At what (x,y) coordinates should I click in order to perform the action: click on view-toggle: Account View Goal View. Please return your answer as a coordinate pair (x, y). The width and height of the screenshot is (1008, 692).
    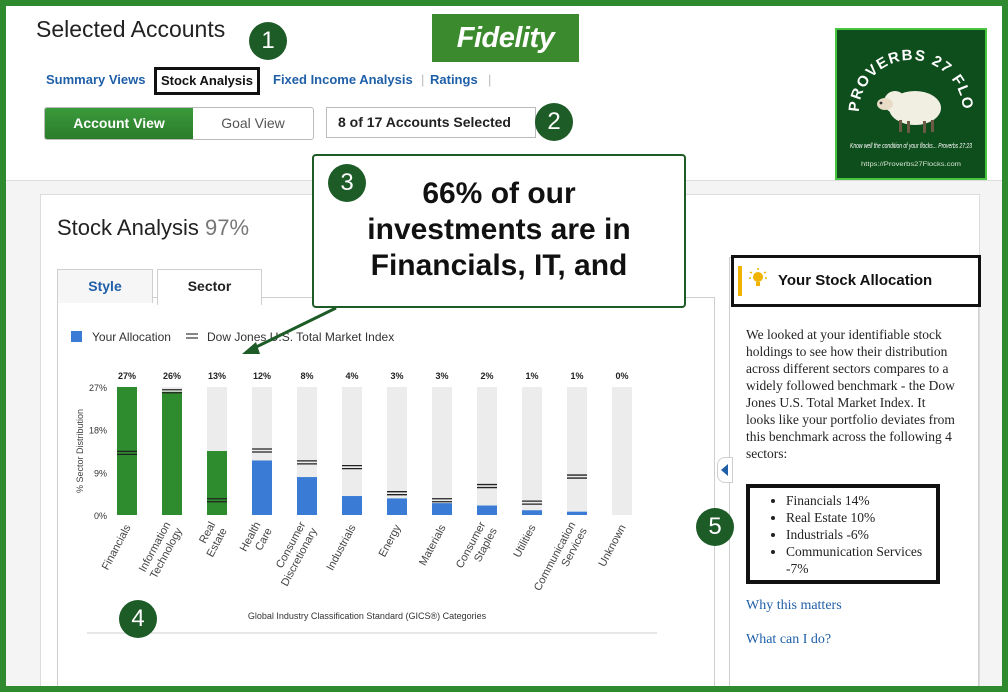
    Looking at the image, I should click on (179, 123).